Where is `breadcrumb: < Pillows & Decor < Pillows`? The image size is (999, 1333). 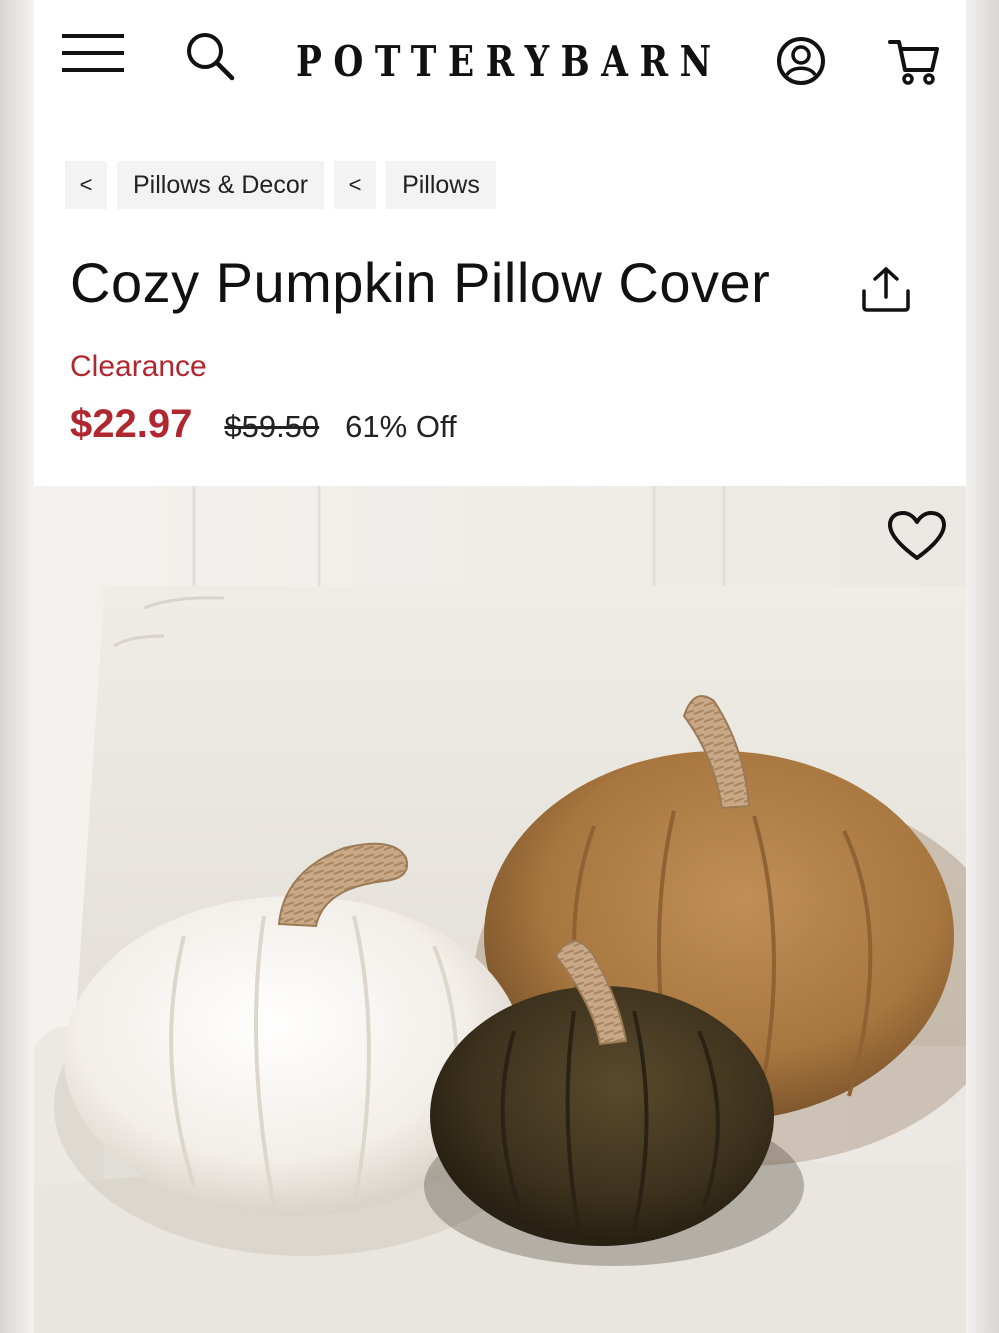
breadcrumb: < Pillows & Decor < Pillows is located at coordinates (280, 185).